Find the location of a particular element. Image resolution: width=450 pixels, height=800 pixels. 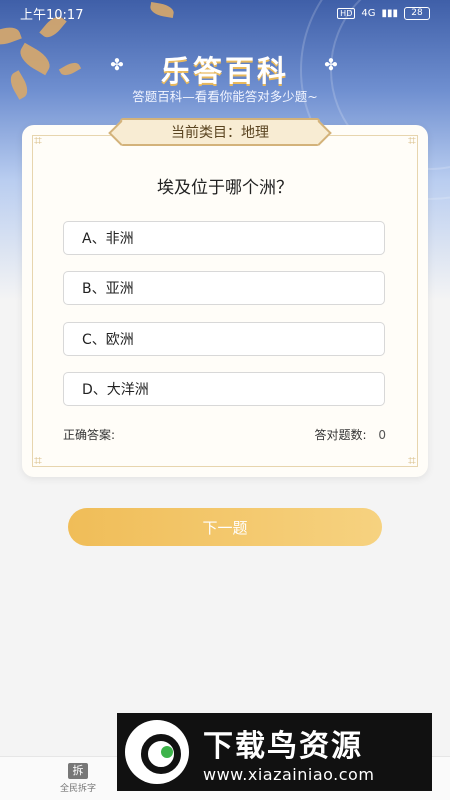

chaizi-icon: 拆 is located at coordinates (78, 771).